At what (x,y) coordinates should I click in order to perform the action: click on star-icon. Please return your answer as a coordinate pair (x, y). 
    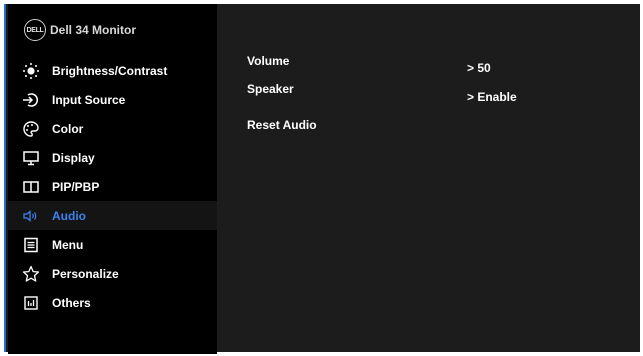
    Looking at the image, I should click on (31, 274).